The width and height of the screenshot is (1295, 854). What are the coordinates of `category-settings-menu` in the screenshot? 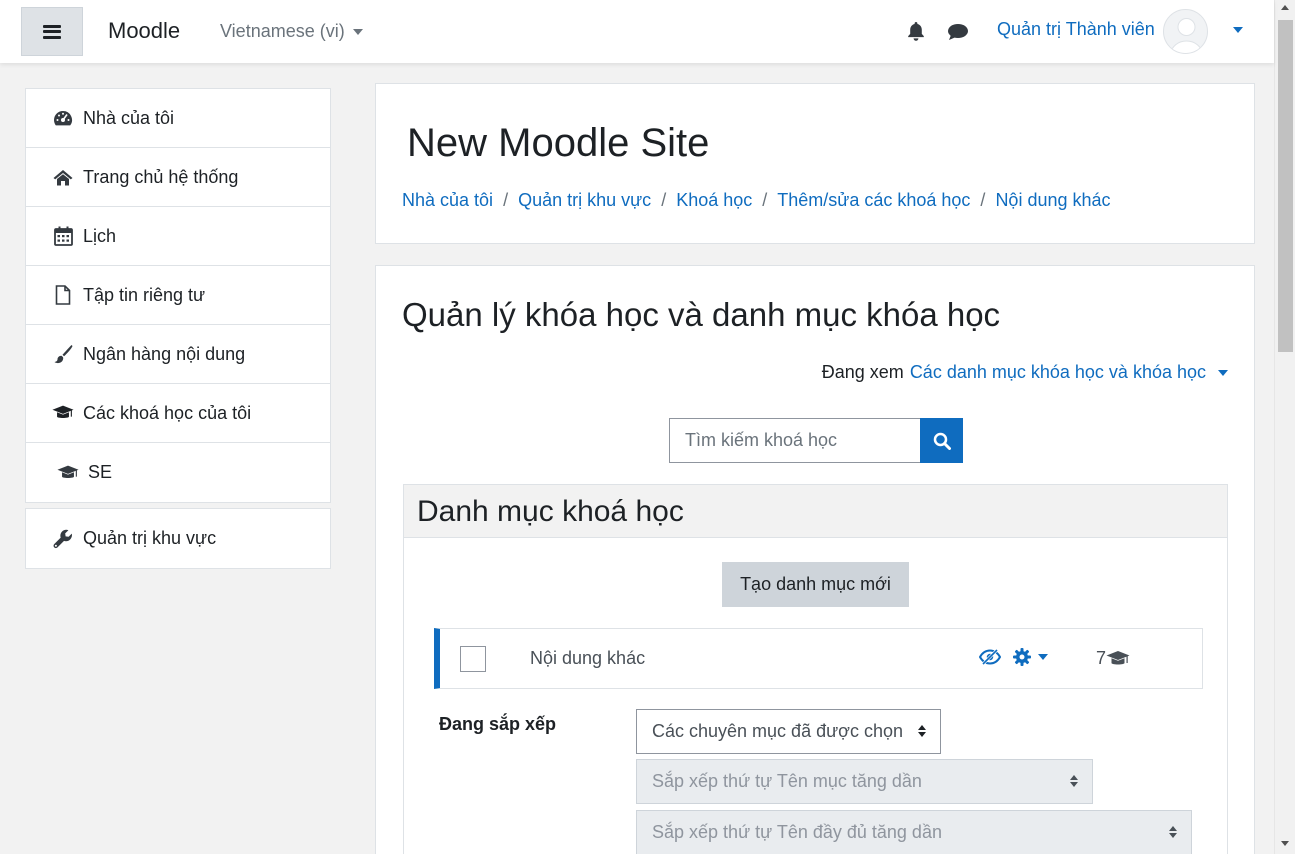 It's located at (1030, 657).